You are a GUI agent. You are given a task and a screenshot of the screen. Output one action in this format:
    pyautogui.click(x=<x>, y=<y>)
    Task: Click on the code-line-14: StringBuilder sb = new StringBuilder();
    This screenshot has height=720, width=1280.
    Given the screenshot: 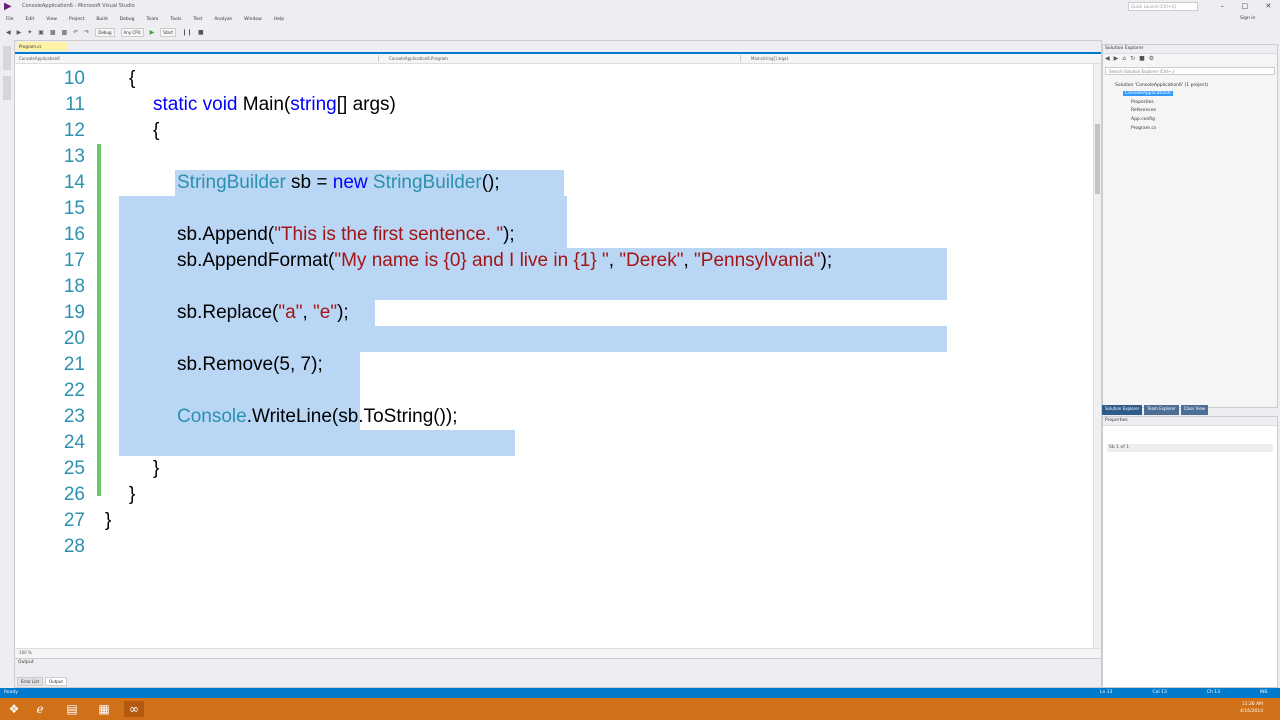 What is the action you would take?
    pyautogui.click(x=338, y=183)
    